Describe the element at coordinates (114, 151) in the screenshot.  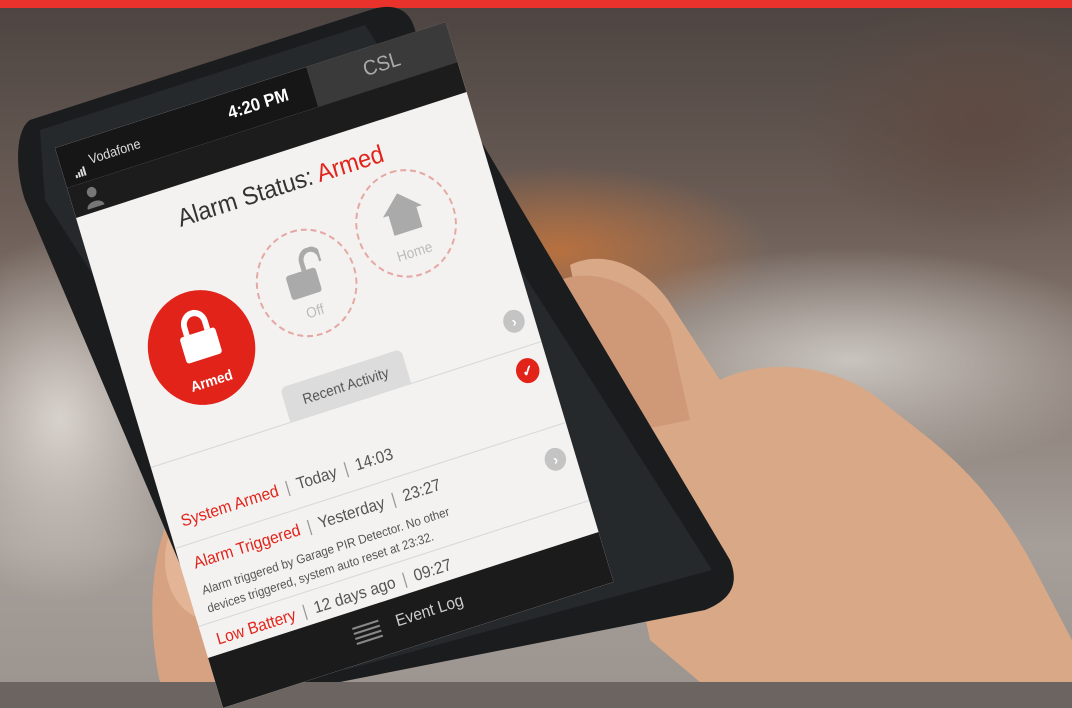
I see `carrier-label: Vodafone` at that location.